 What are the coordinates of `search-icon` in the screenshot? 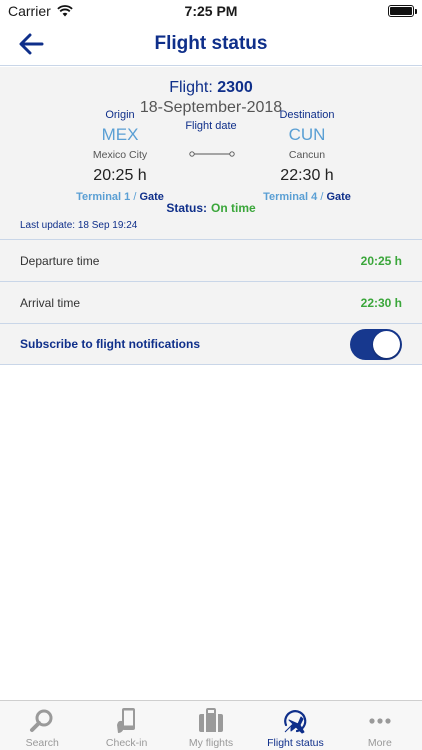 It's located at (42, 721).